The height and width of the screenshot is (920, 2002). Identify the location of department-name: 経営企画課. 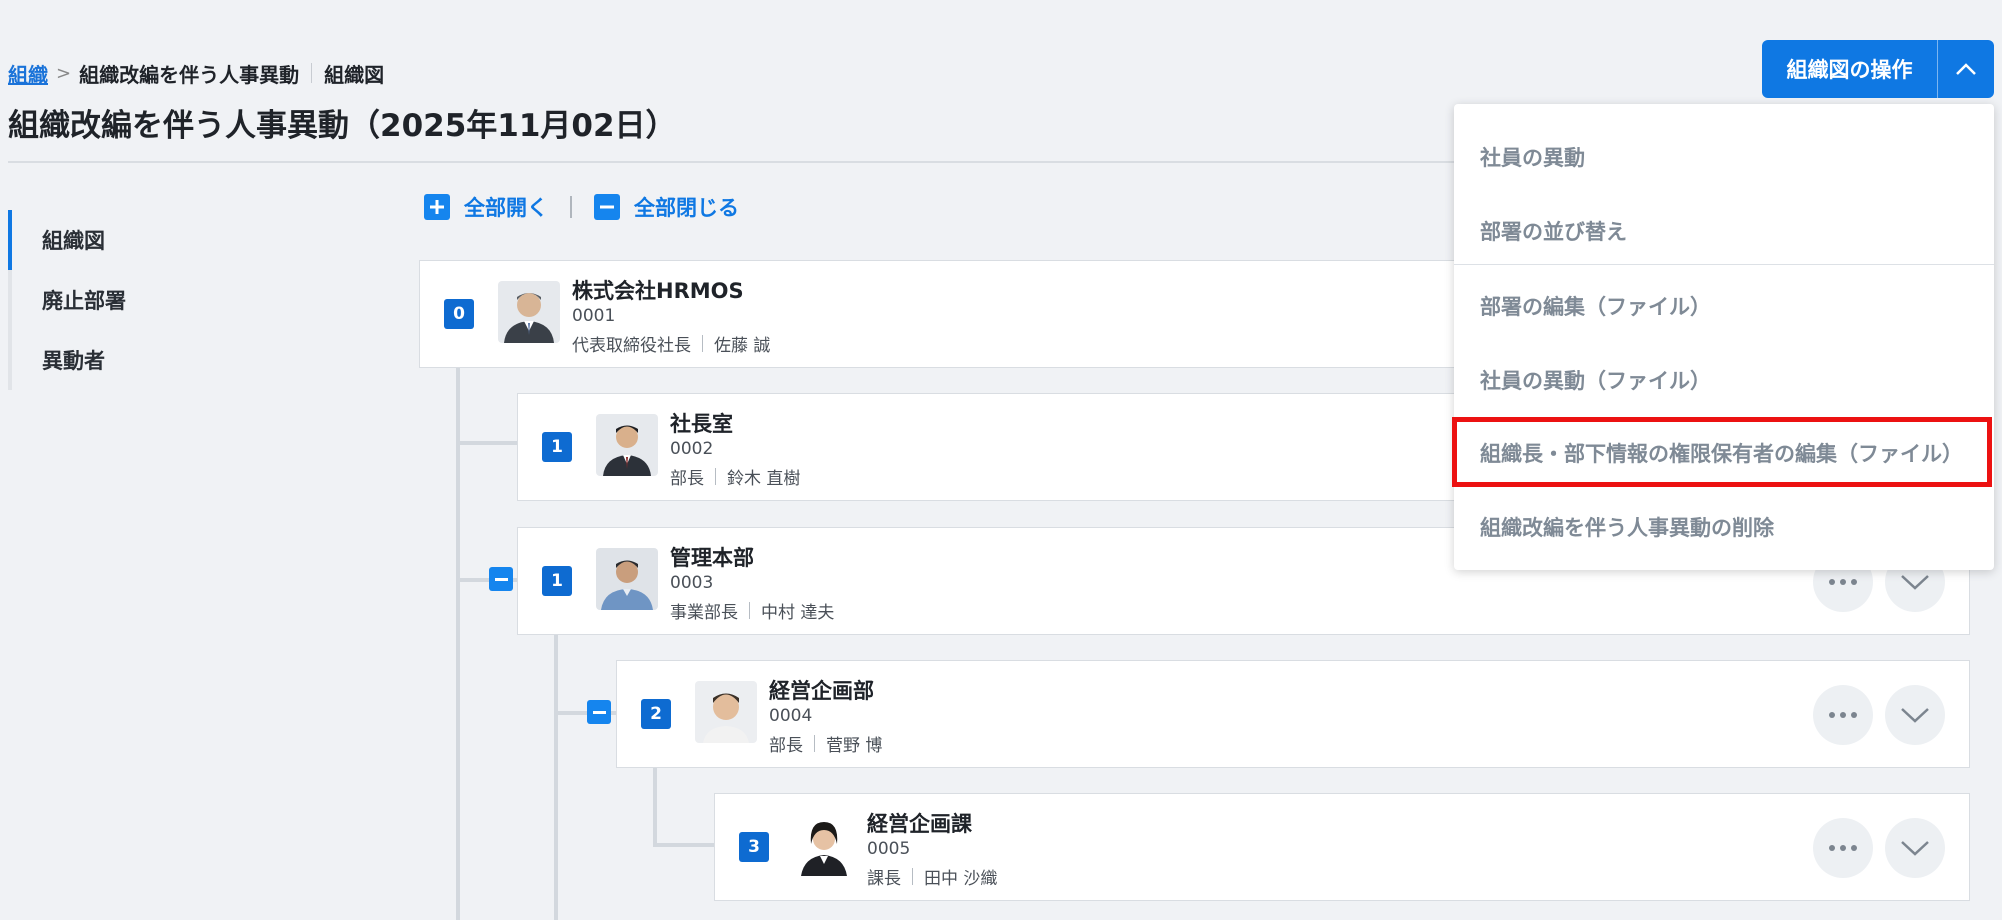
(919, 824).